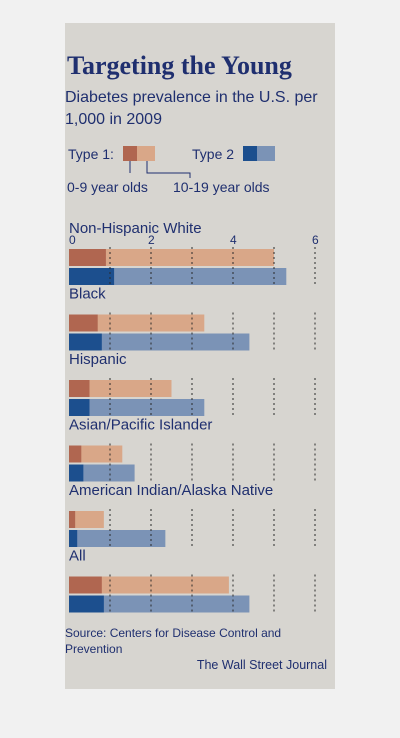 This screenshot has height=738, width=400. What do you see at coordinates (171, 490) in the screenshot?
I see `category-label: American Indian/Alaska Native` at bounding box center [171, 490].